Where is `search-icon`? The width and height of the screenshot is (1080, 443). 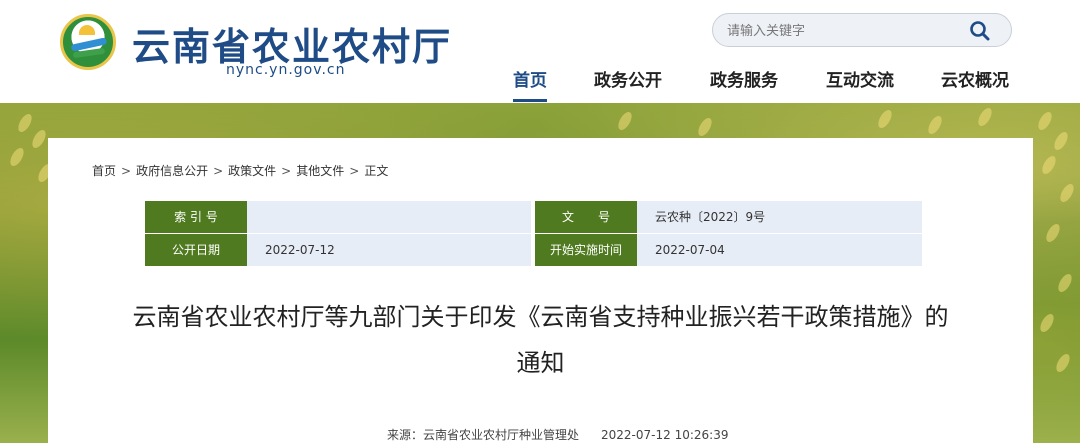 search-icon is located at coordinates (980, 31).